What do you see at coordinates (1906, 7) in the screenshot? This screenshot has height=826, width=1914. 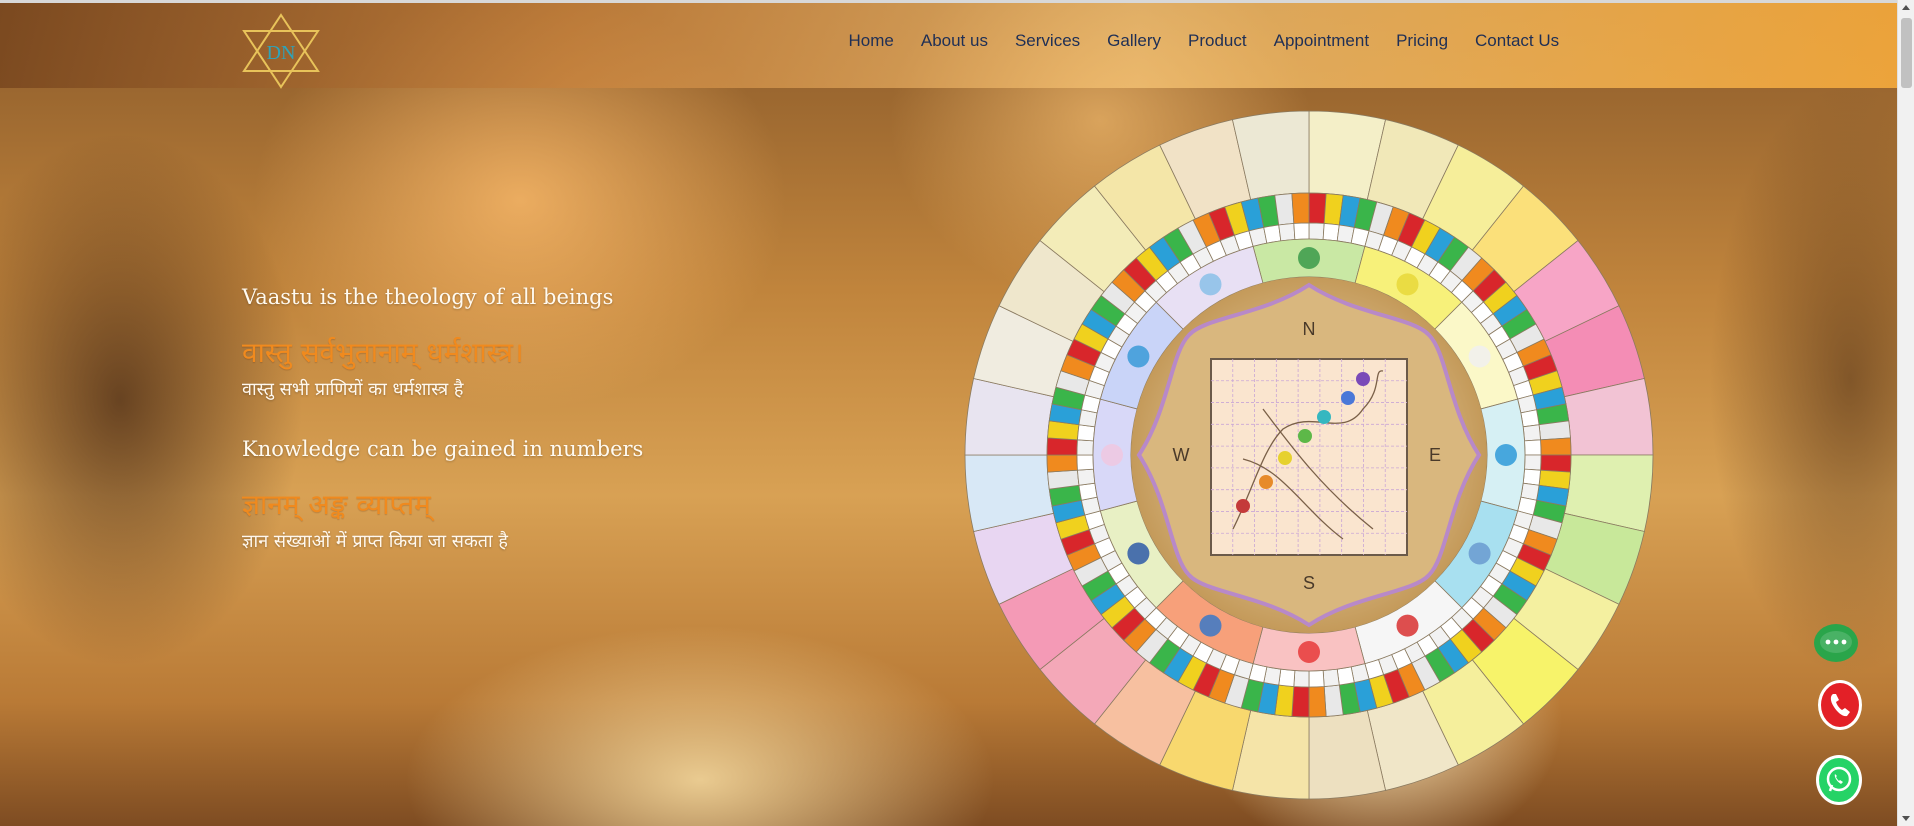 I see `scroll-up-arrow-icon` at bounding box center [1906, 7].